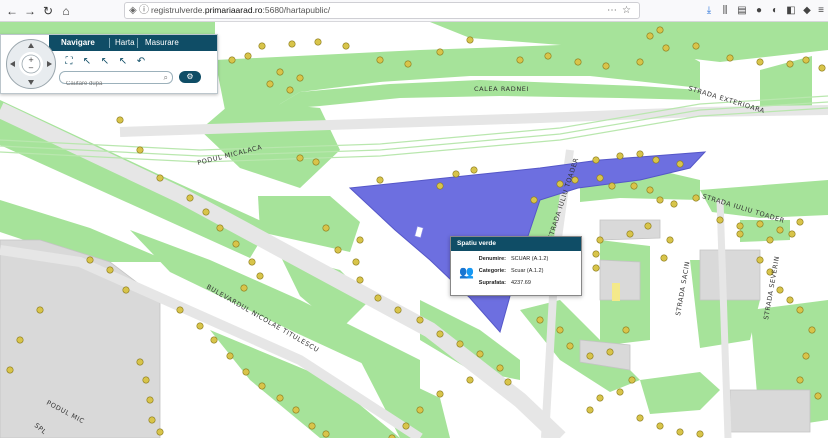  Describe the element at coordinates (162, 42) in the screenshot. I see `tab-masurare: Masurare` at that location.